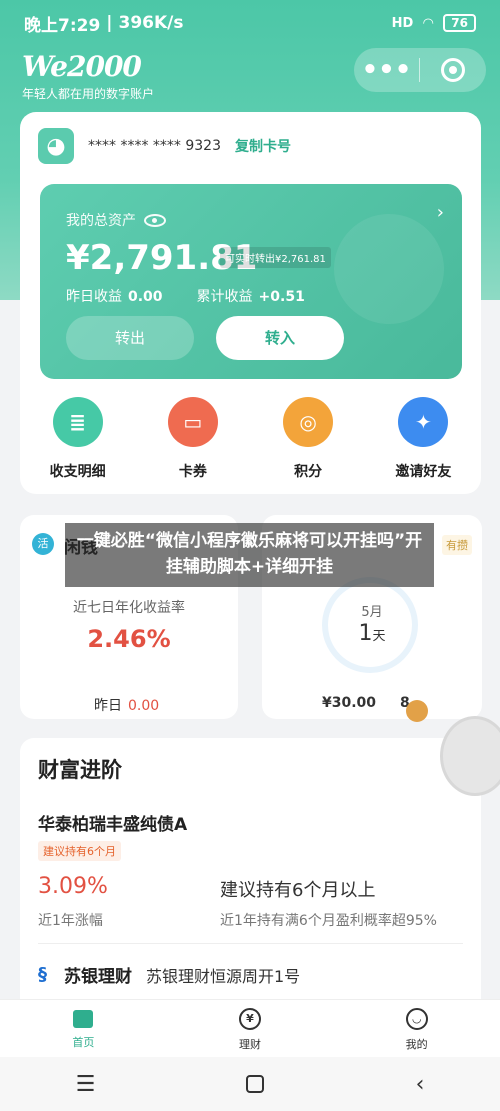 The width and height of the screenshot is (500, 1111). I want to click on more-button: •••, so click(386, 70).